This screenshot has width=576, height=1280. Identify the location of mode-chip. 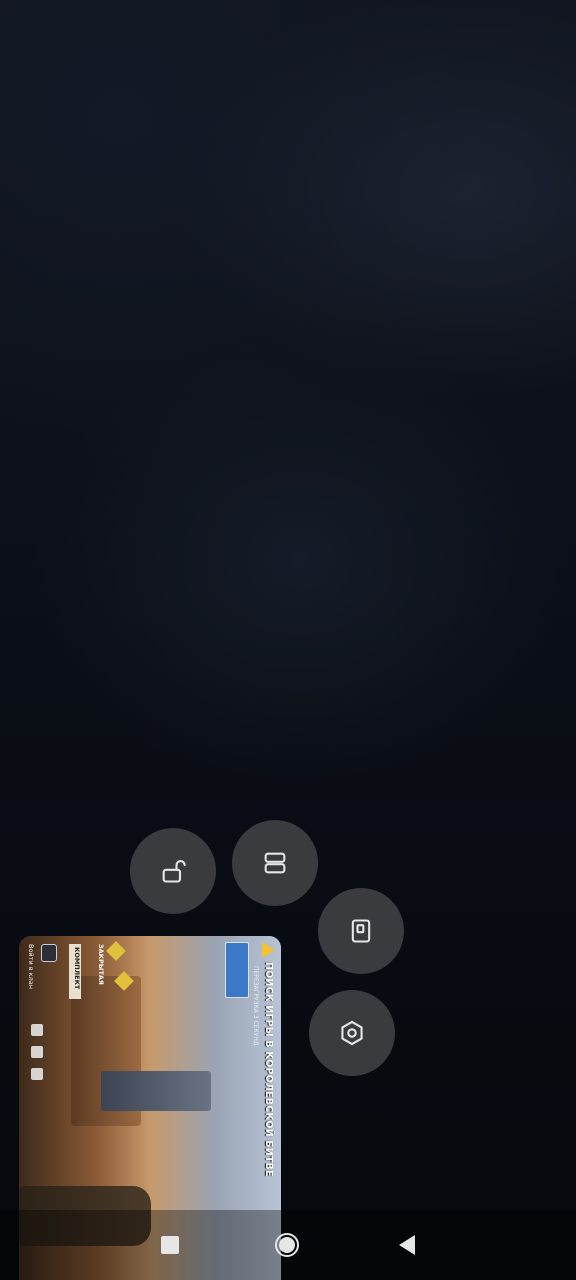
(237, 970).